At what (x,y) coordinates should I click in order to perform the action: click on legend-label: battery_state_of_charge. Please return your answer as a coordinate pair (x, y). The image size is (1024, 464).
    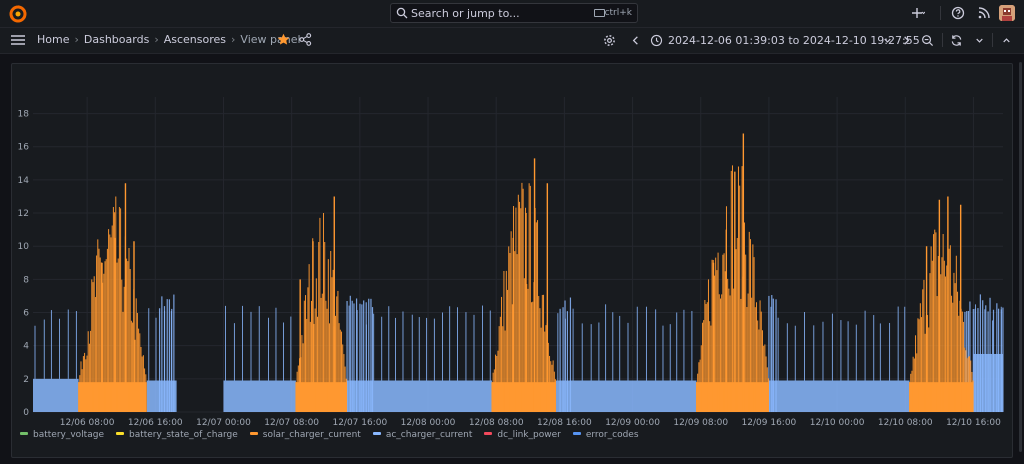
    Looking at the image, I should click on (183, 435).